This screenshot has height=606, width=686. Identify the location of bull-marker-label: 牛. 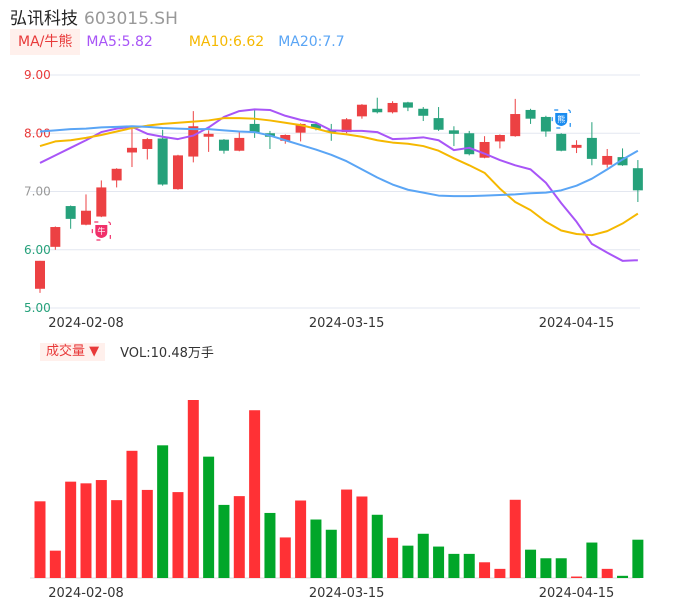
(101, 231).